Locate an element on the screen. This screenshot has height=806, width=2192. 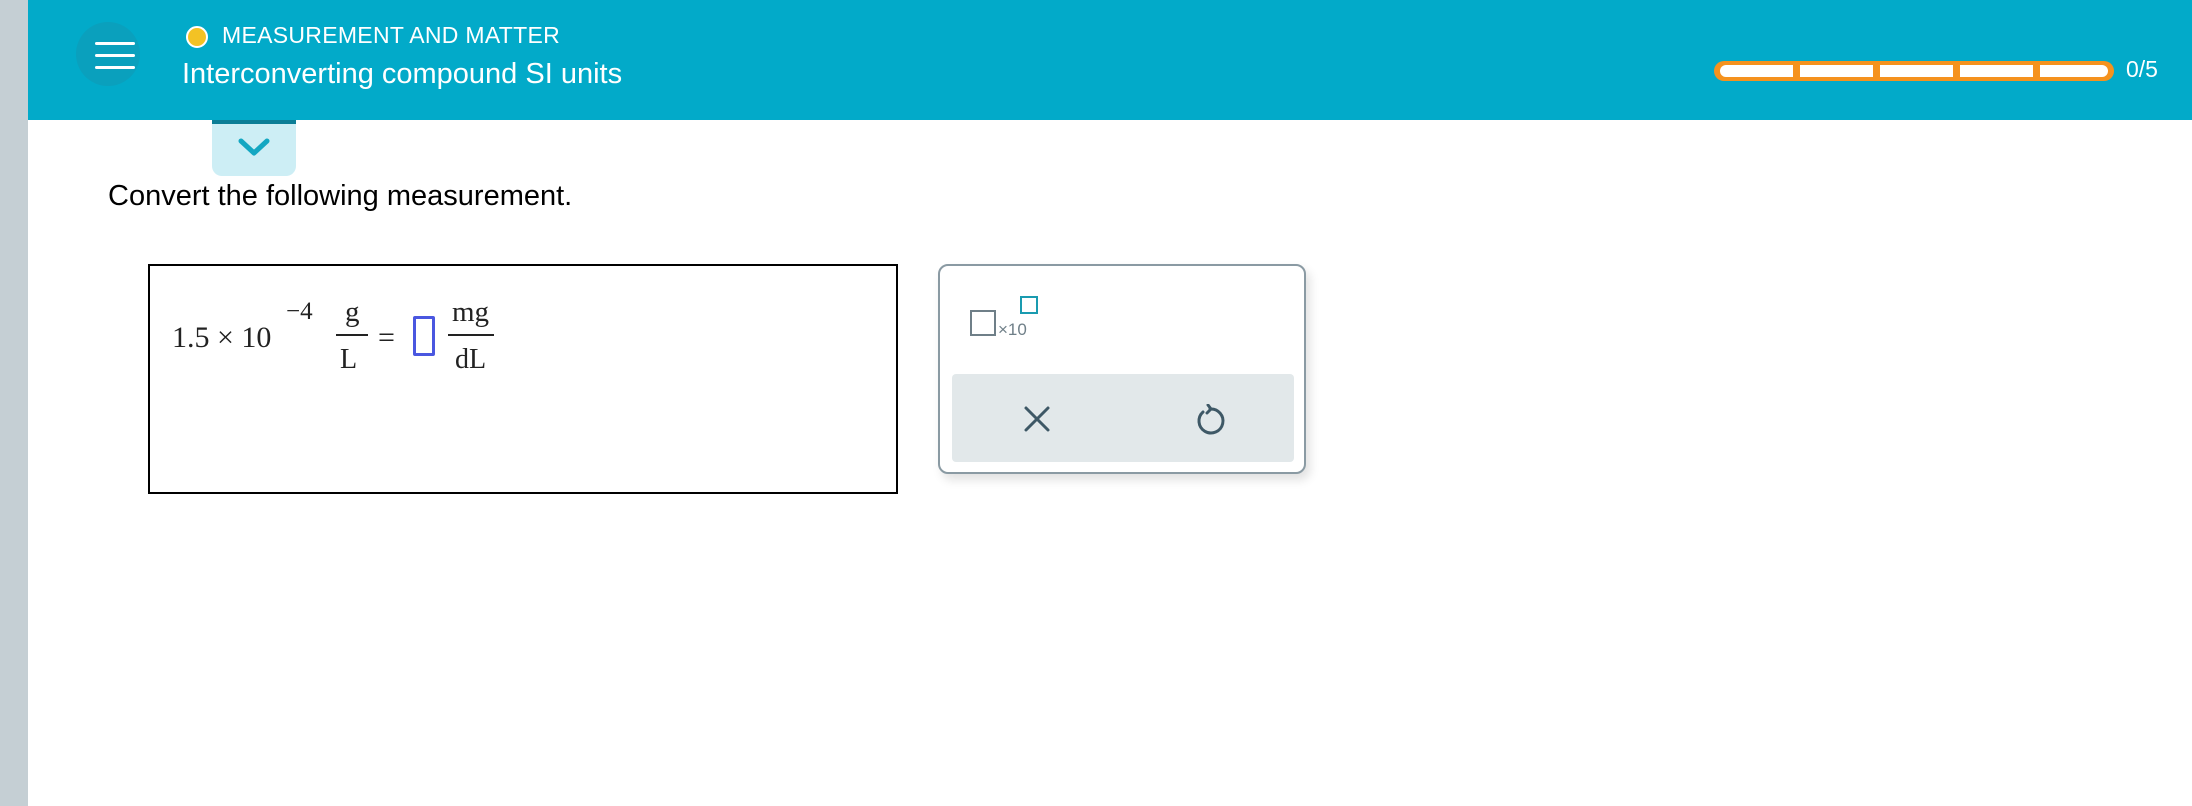
undo-button is located at coordinates (1208, 418).